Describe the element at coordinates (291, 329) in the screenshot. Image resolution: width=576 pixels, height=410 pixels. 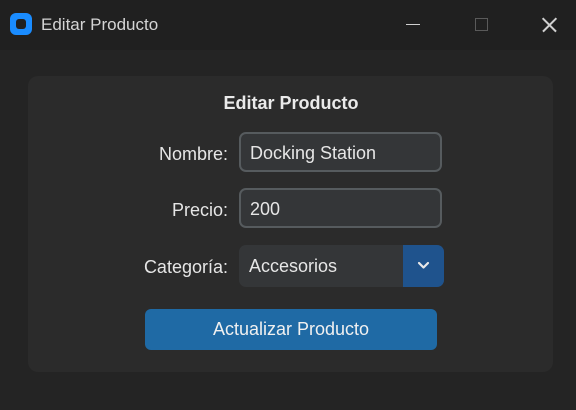
I see `actualizar-producto-button: Actualizar Producto` at that location.